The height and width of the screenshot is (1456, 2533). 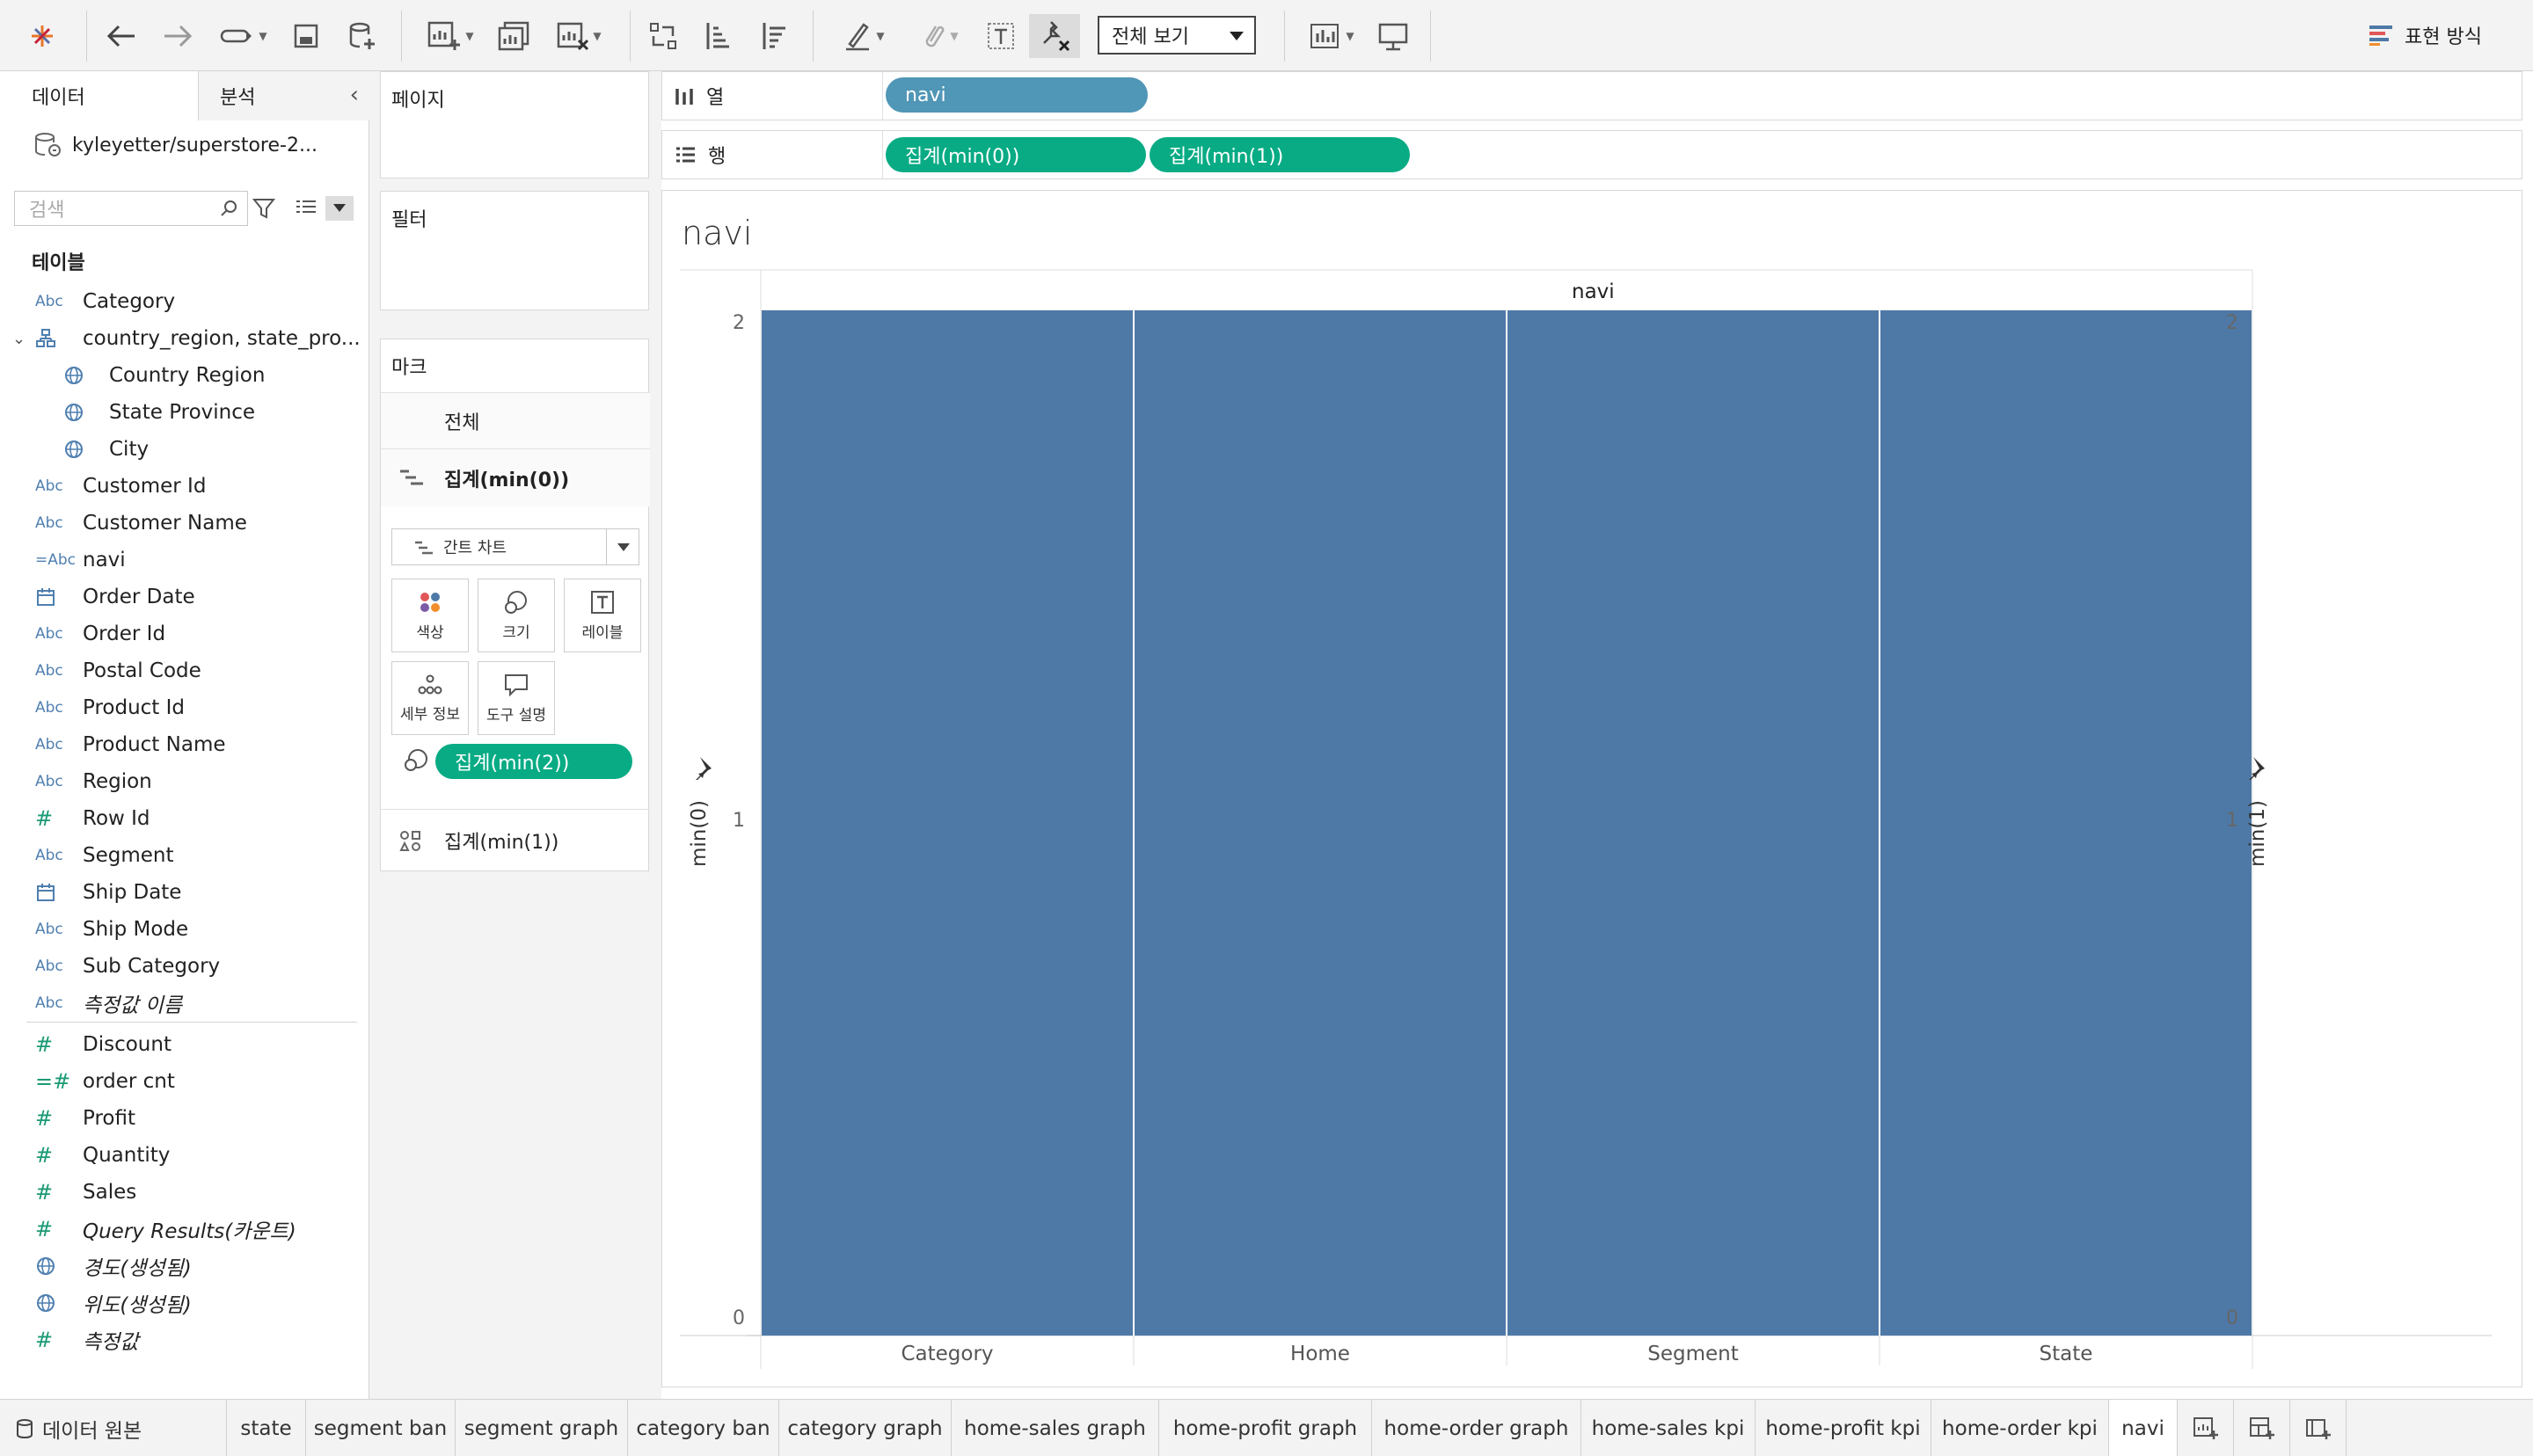 What do you see at coordinates (1017, 95) in the screenshot?
I see `columns-pill-navi: navi` at bounding box center [1017, 95].